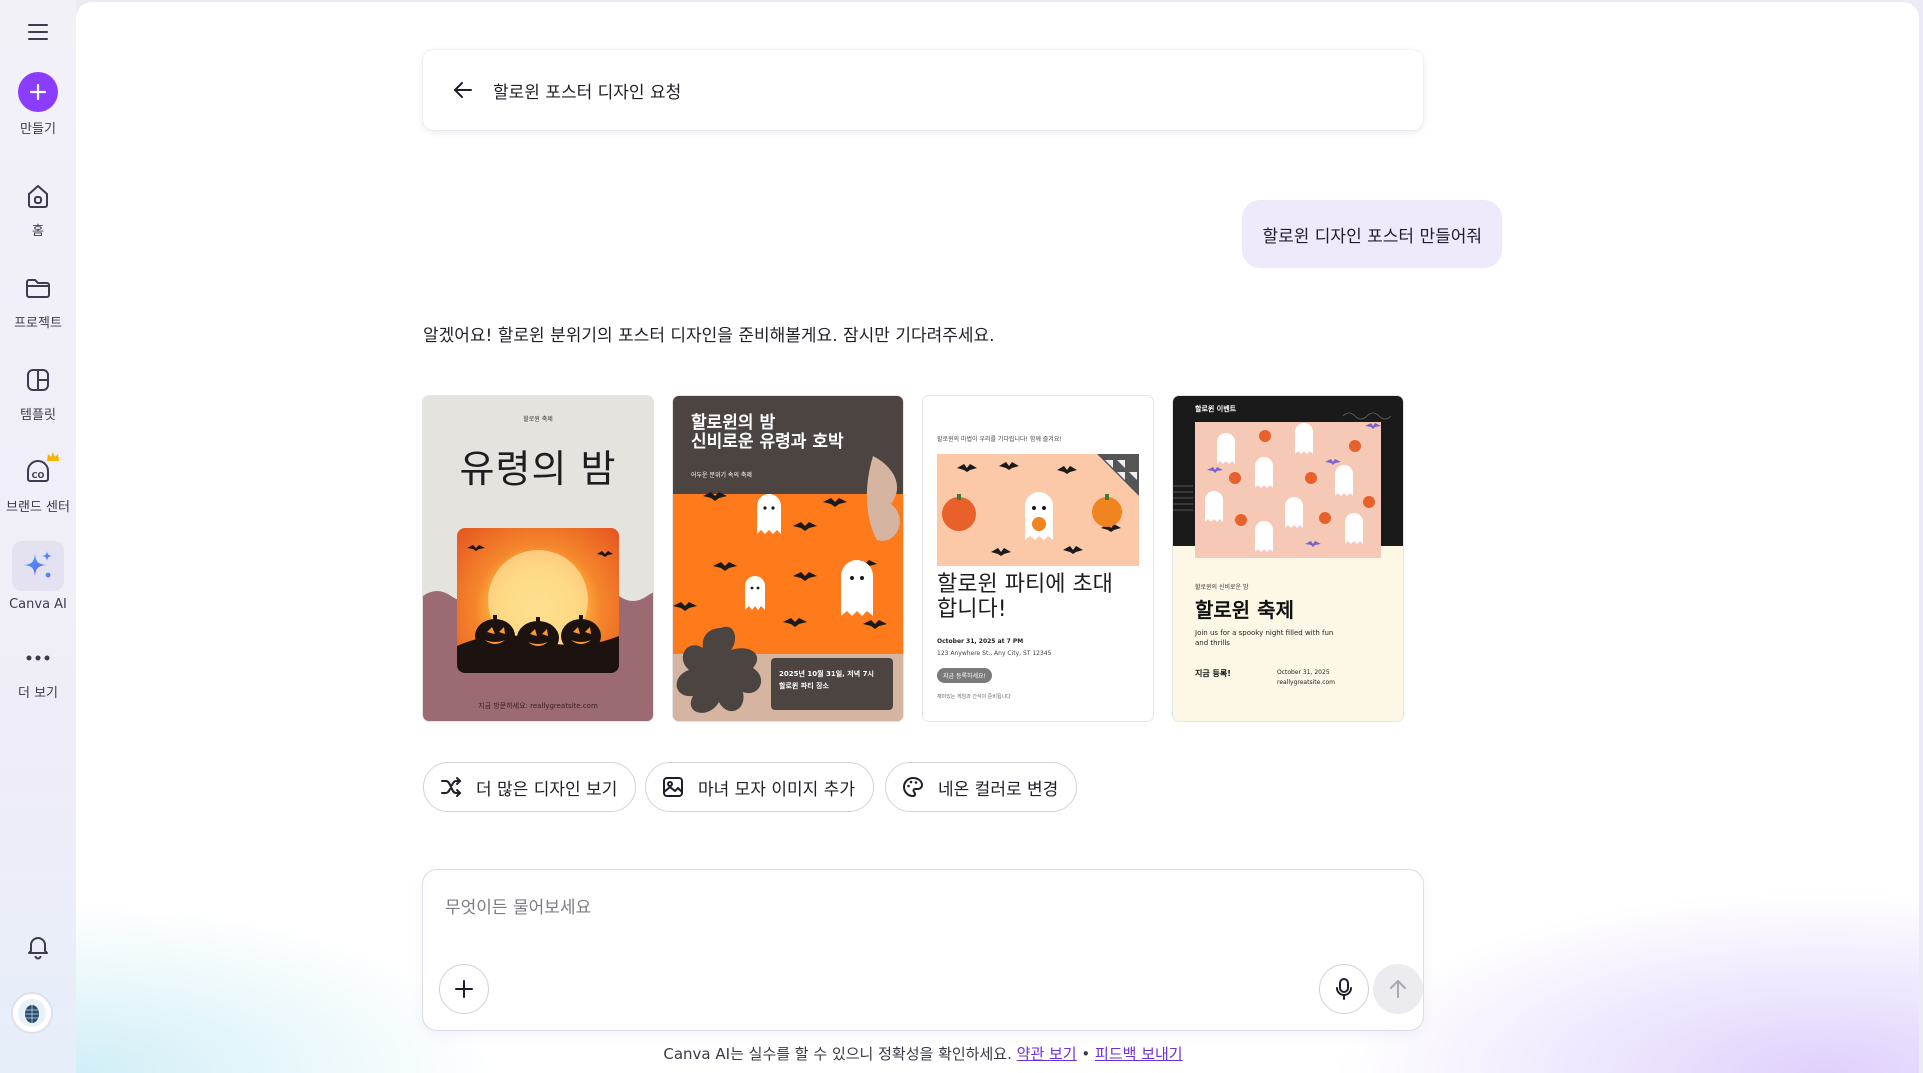 The image size is (1923, 1073). I want to click on pumpkin-moon-illustration, so click(538, 600).